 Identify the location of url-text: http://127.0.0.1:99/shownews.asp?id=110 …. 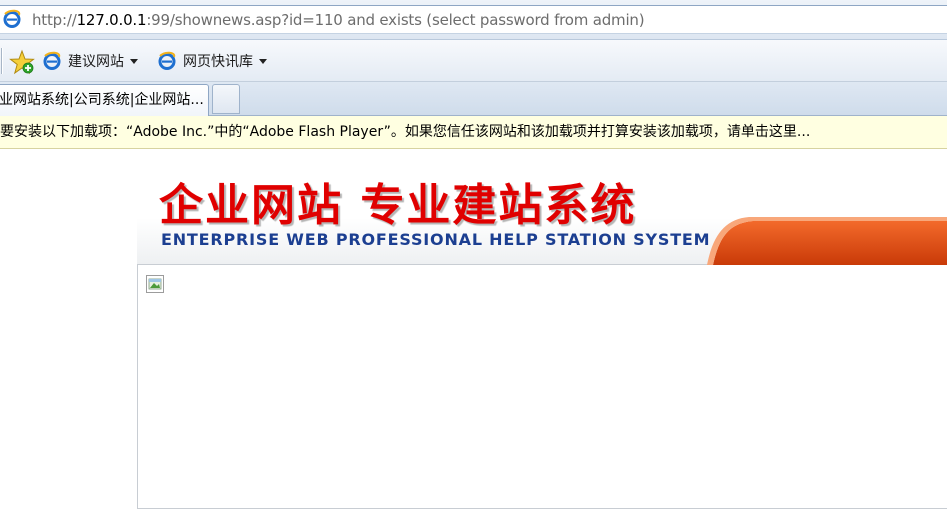
(338, 20).